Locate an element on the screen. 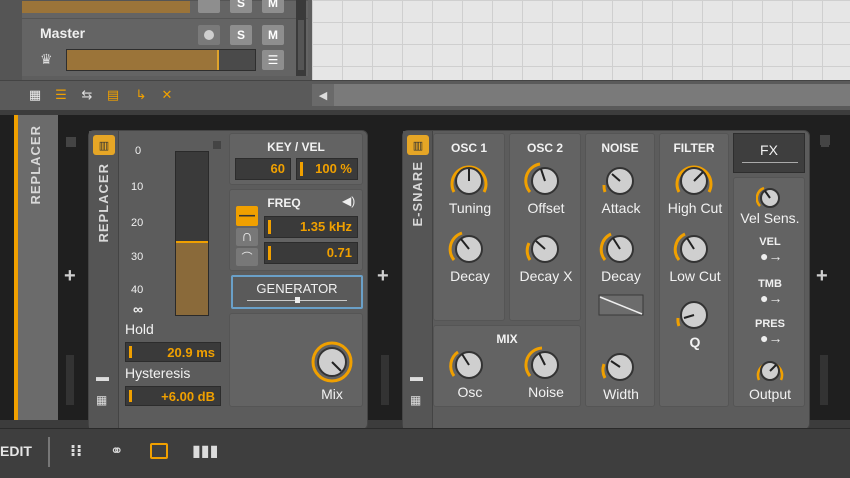 This screenshot has height=478, width=850. hold-value-field: 20.9 ms is located at coordinates (173, 352).